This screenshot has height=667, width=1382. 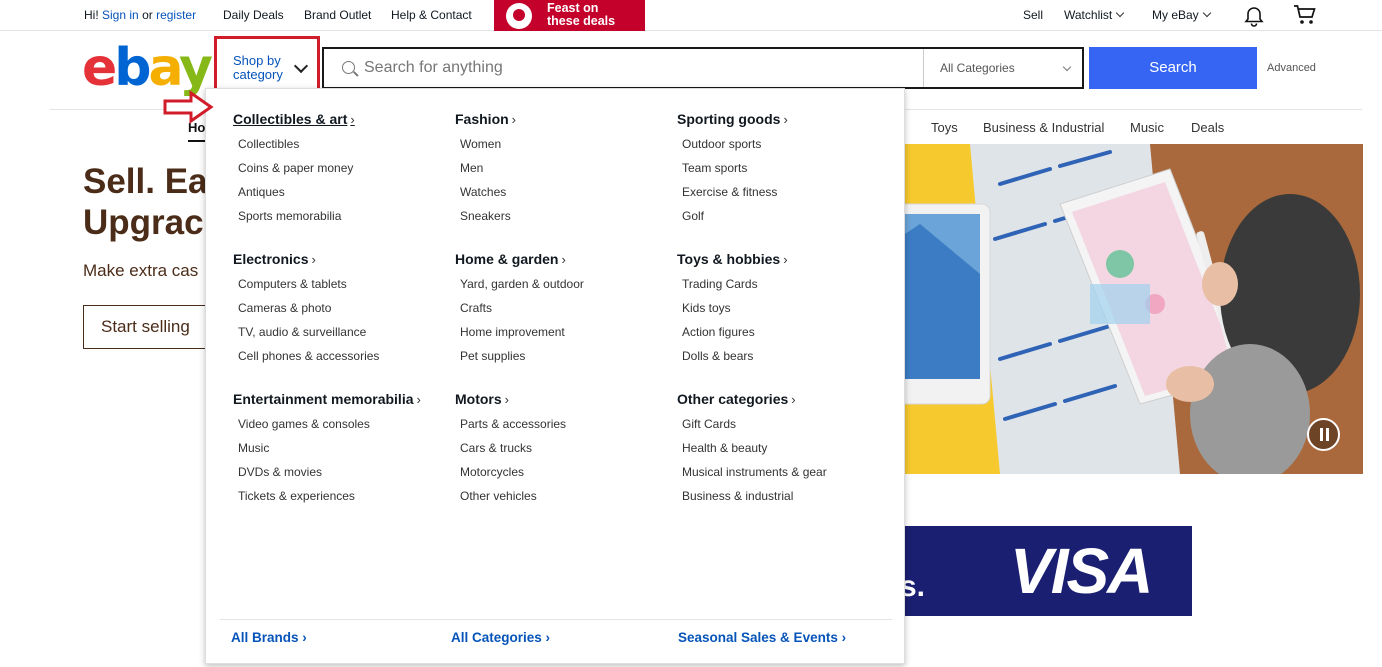 What do you see at coordinates (261, 192) in the screenshot?
I see `subcategory-link: Antiques` at bounding box center [261, 192].